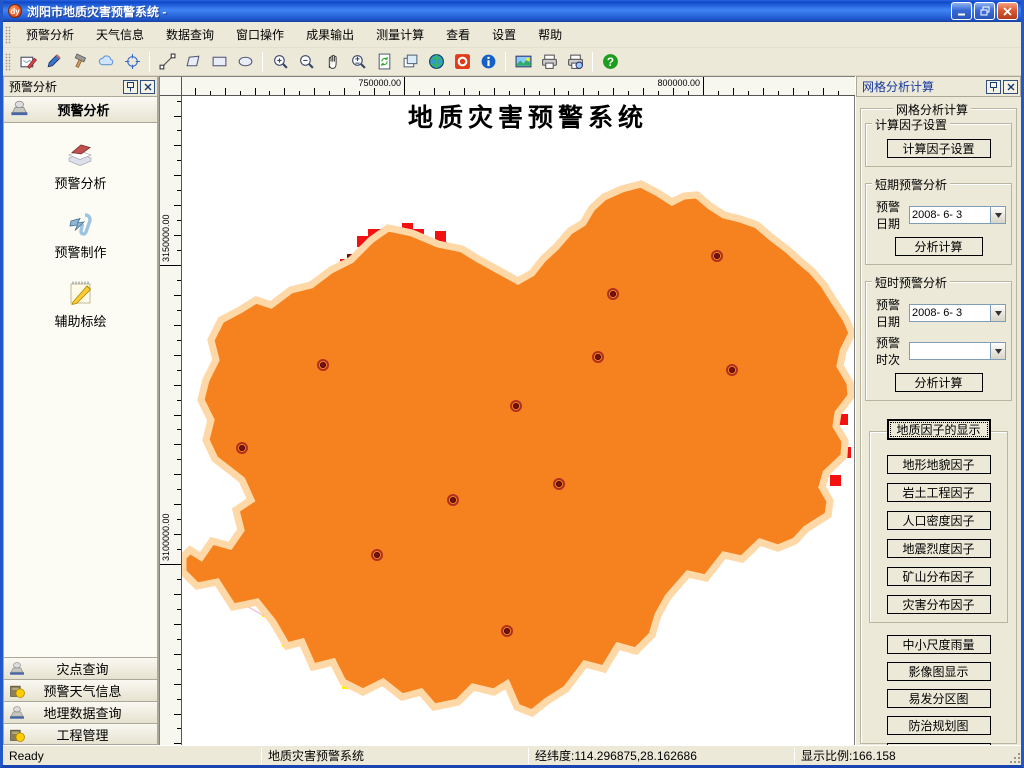  I want to click on nav-item-1: 预警分析, so click(80, 165).